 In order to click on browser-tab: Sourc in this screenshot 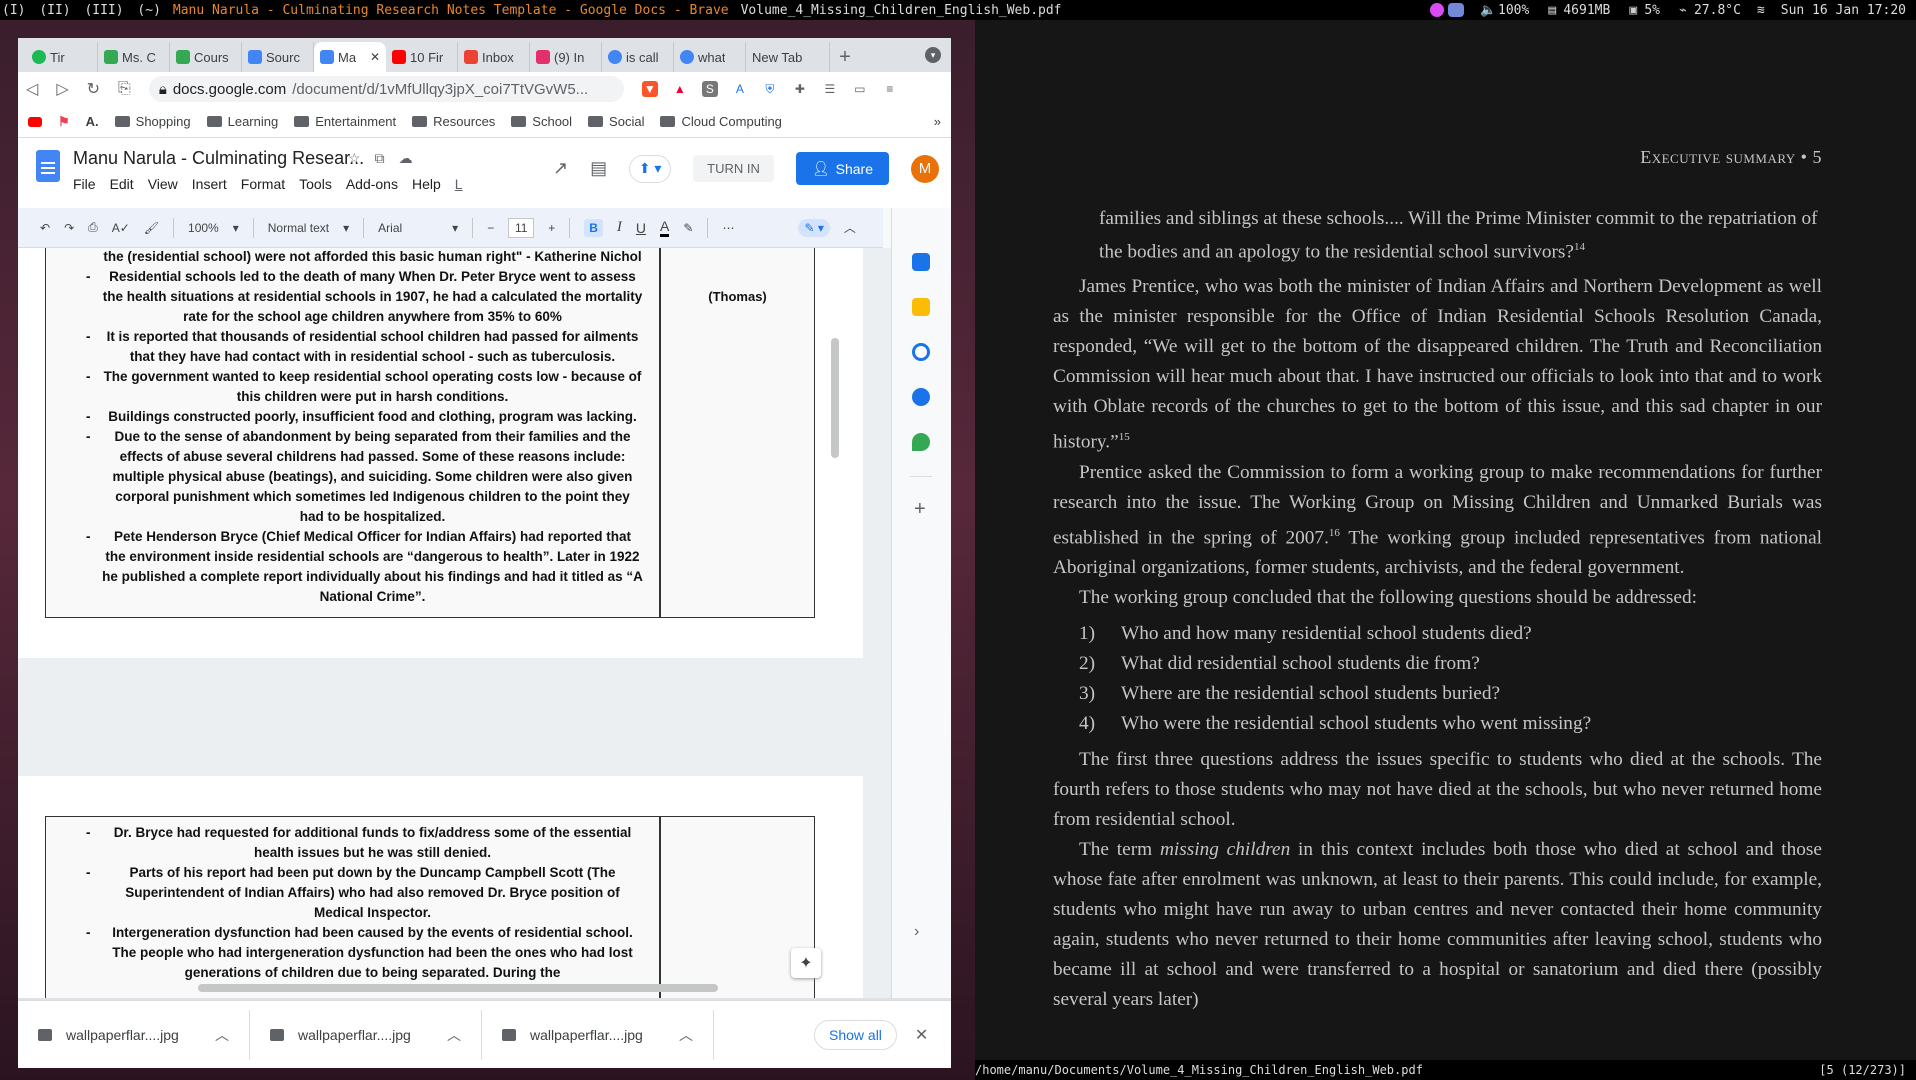, I will do `click(278, 57)`.